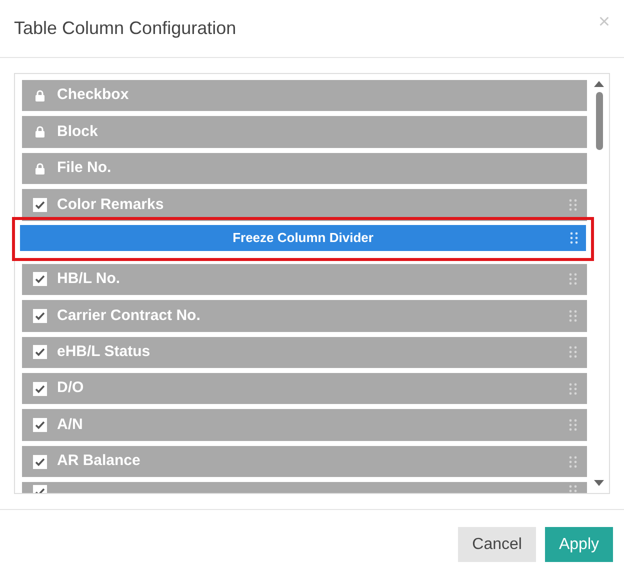 The image size is (624, 576). Describe the element at coordinates (84, 168) in the screenshot. I see `column-label: File No.` at that location.